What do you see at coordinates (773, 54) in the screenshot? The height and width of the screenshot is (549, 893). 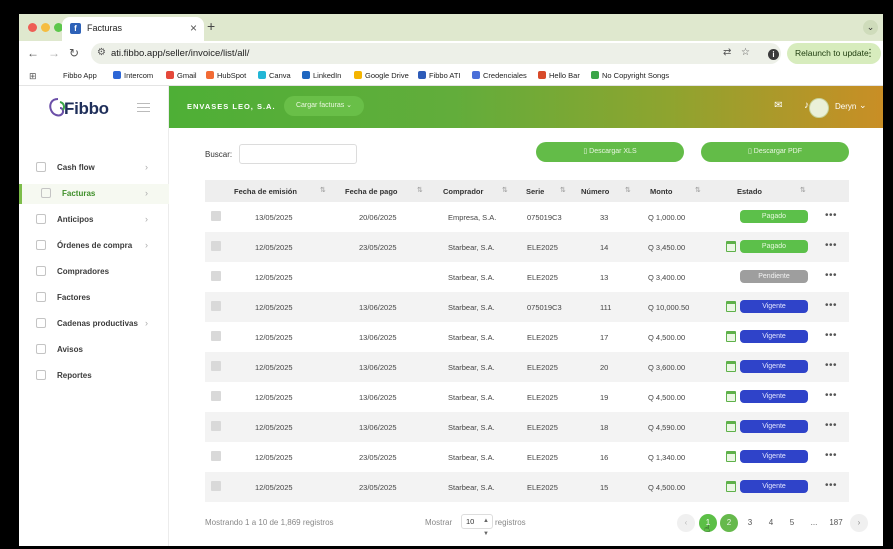 I see `info-icon: i` at bounding box center [773, 54].